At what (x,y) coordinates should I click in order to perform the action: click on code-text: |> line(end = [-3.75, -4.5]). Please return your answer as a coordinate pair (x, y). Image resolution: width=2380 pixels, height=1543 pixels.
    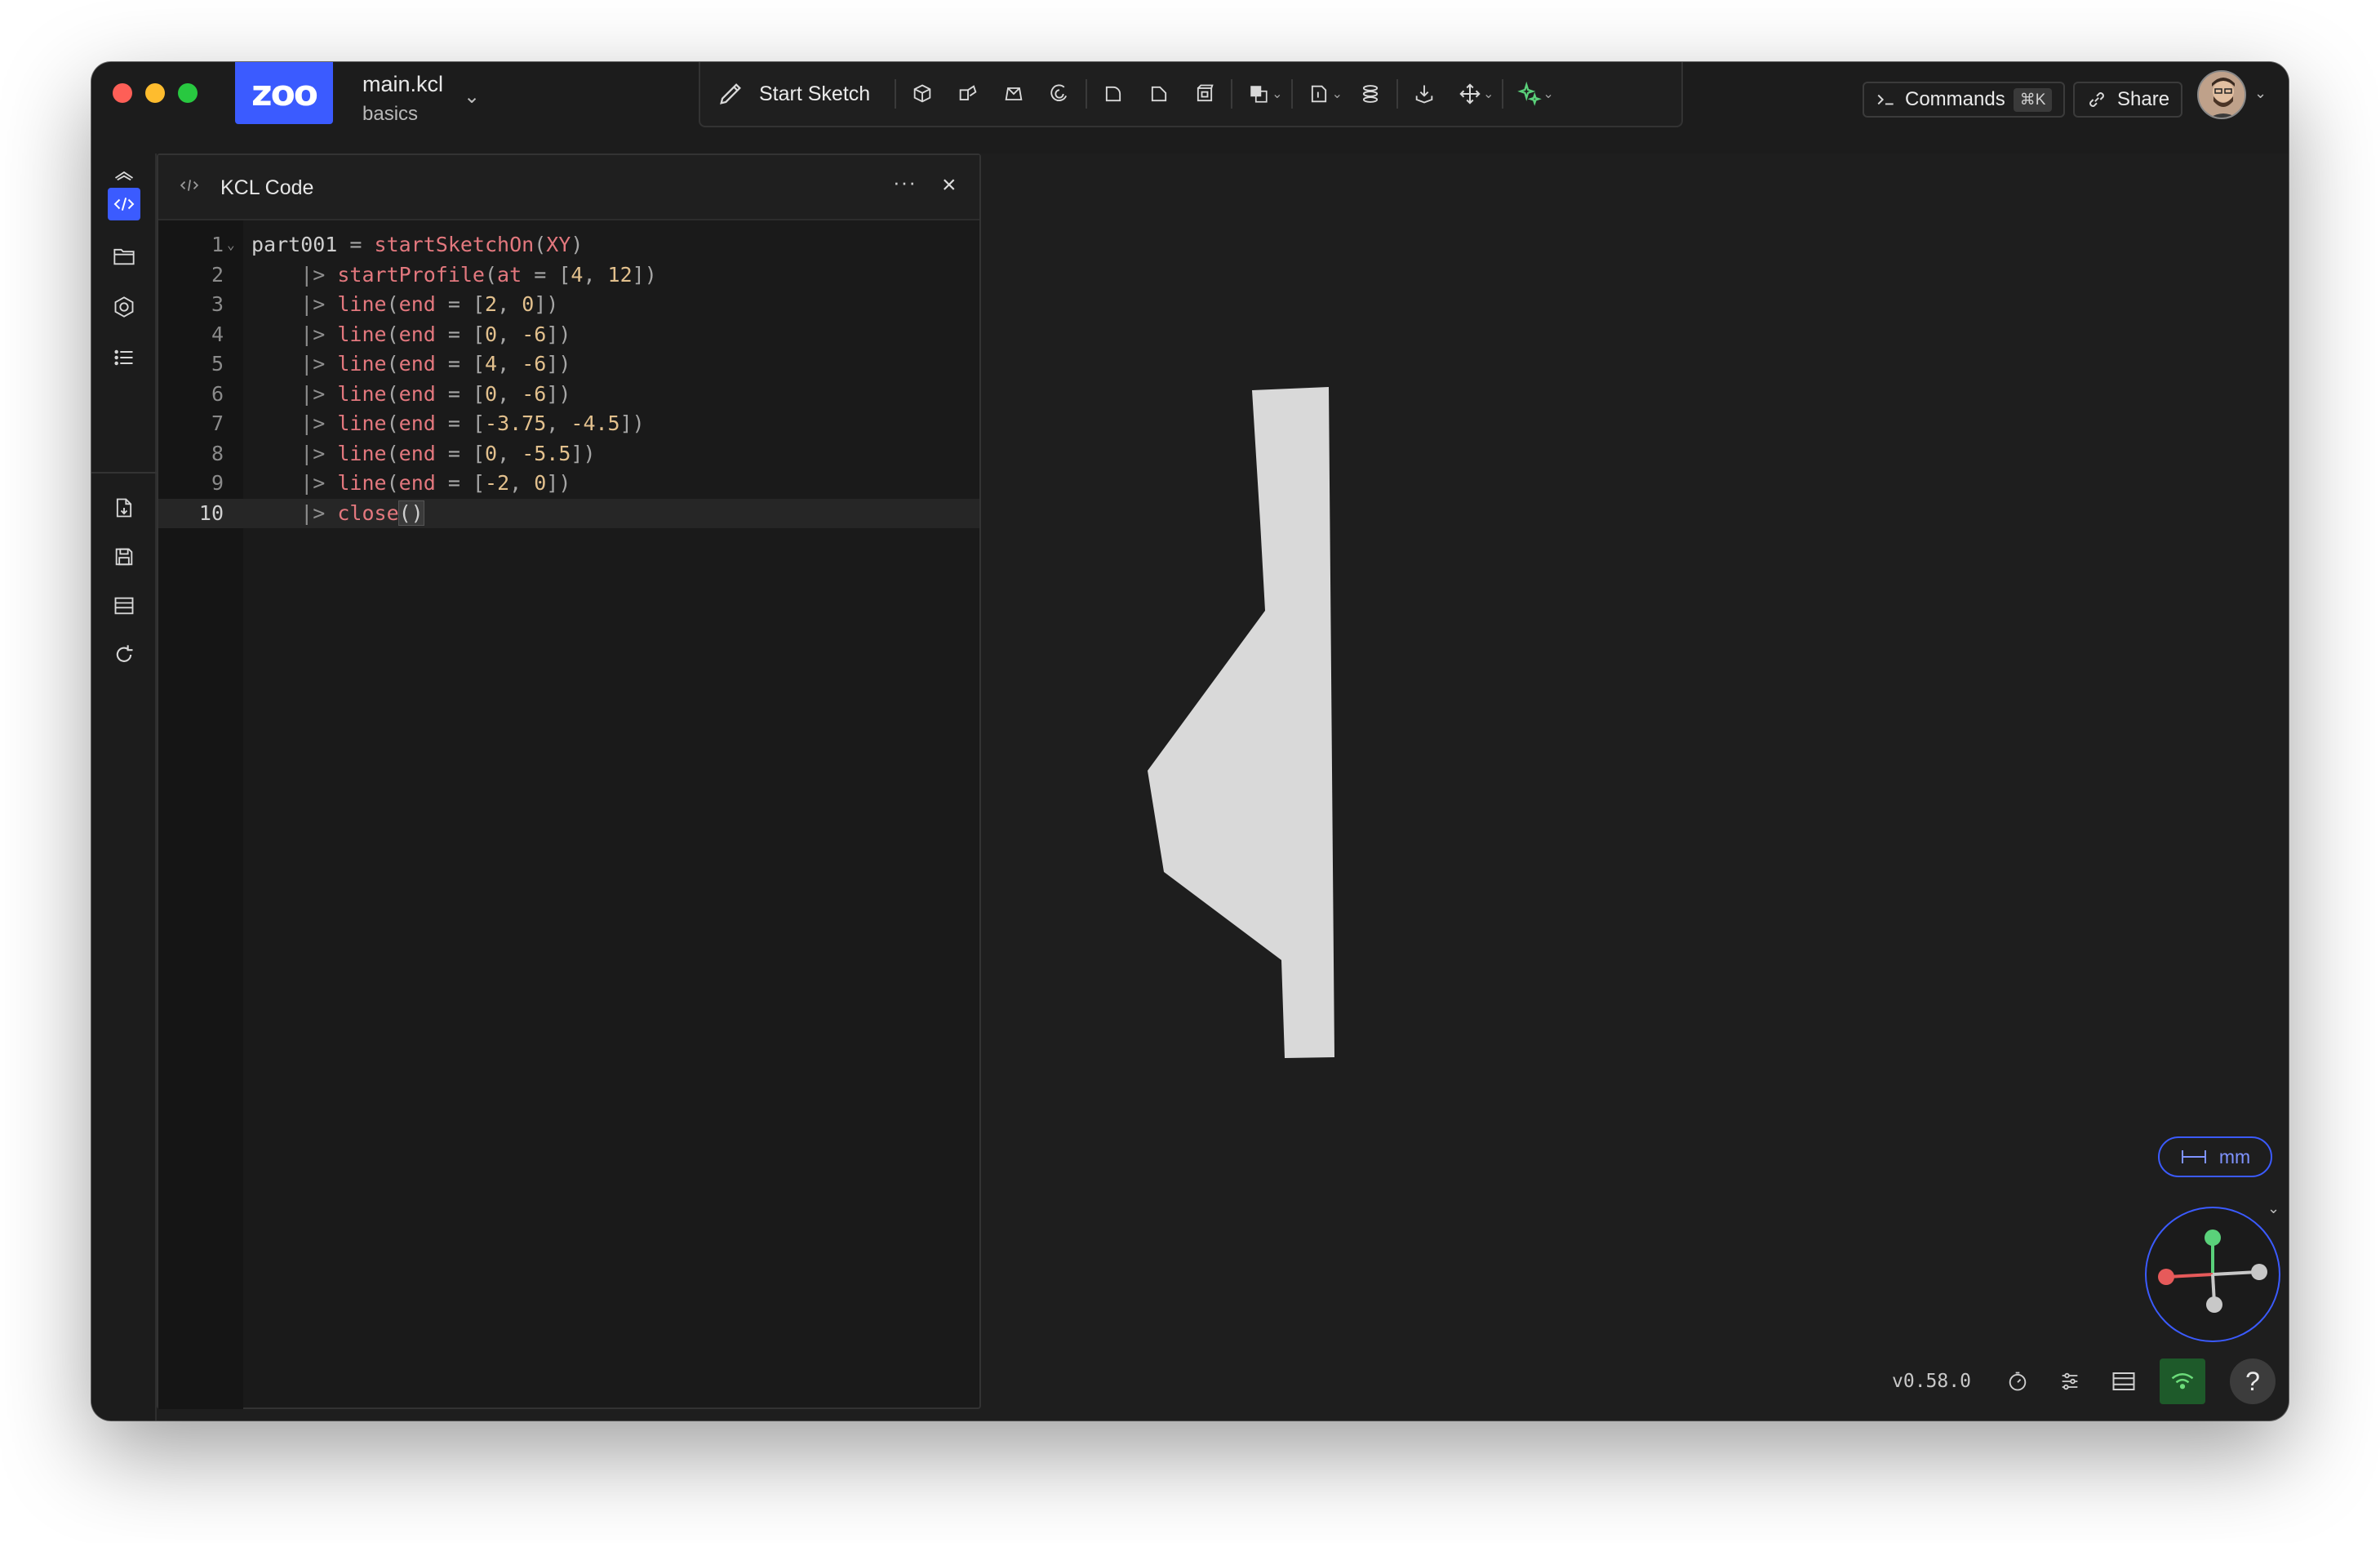
    Looking at the image, I should click on (448, 423).